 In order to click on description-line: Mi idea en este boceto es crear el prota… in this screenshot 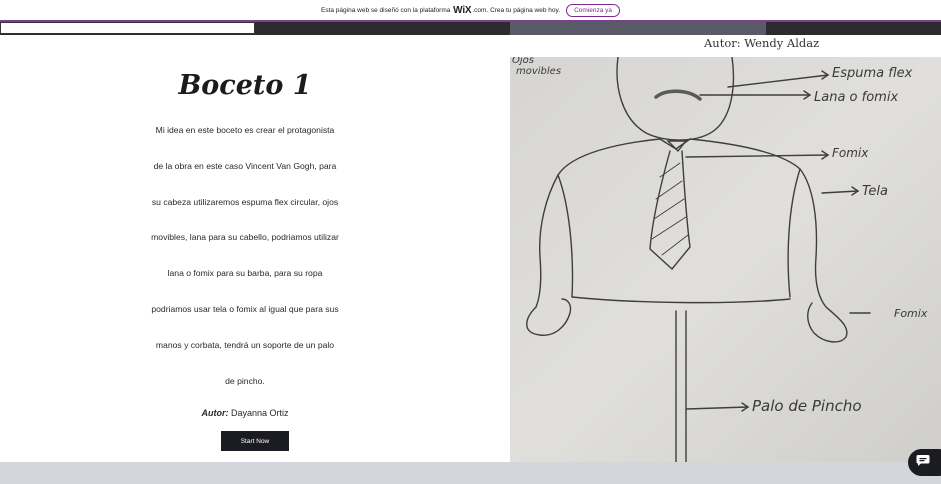, I will do `click(245, 130)`.